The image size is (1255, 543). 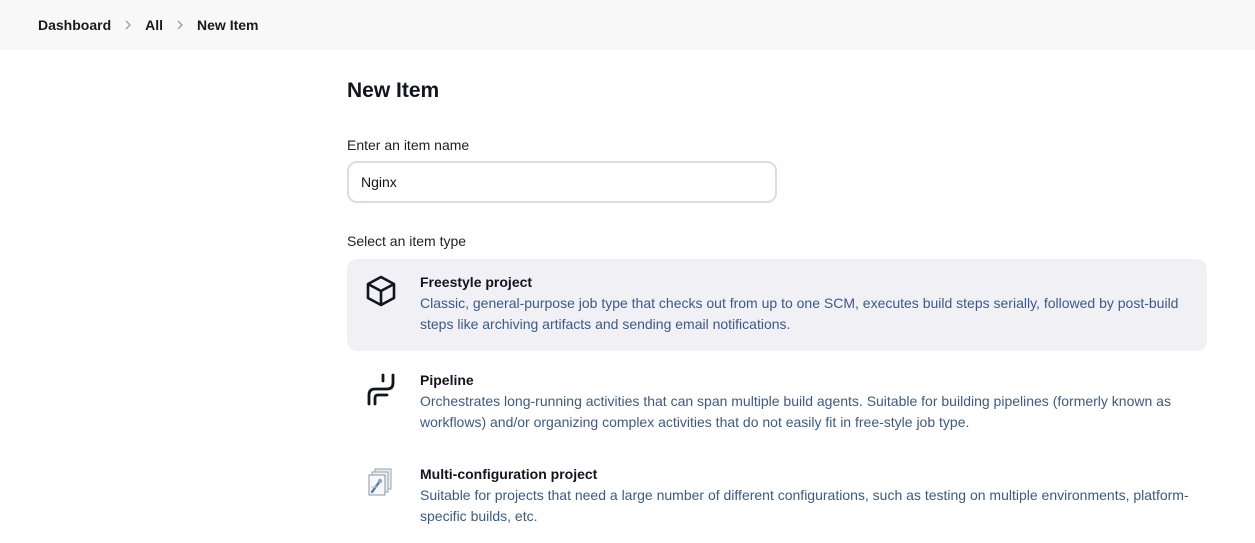 What do you see at coordinates (154, 25) in the screenshot?
I see `breadcrumb-all: All` at bounding box center [154, 25].